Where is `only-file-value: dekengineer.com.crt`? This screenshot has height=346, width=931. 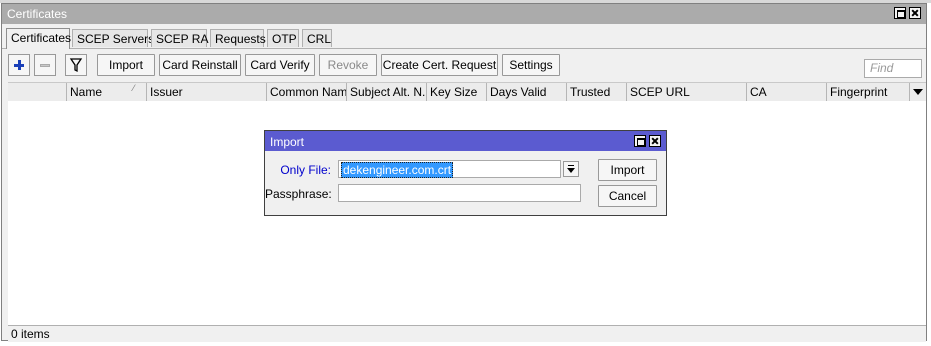
only-file-value: dekengineer.com.crt is located at coordinates (397, 170).